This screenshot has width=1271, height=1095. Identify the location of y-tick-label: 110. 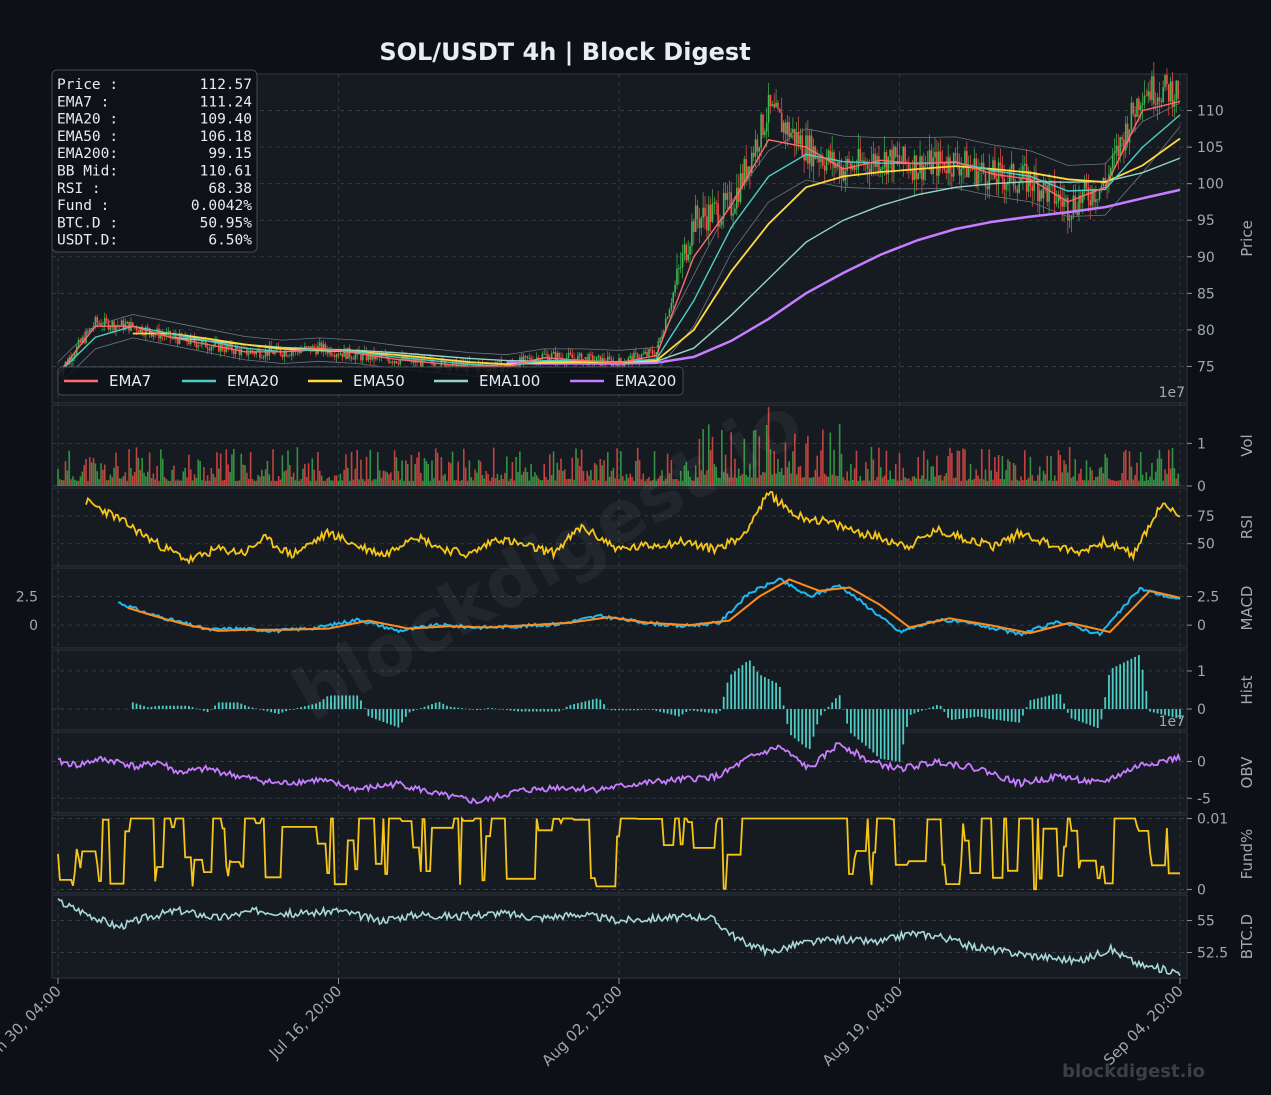
(1210, 112).